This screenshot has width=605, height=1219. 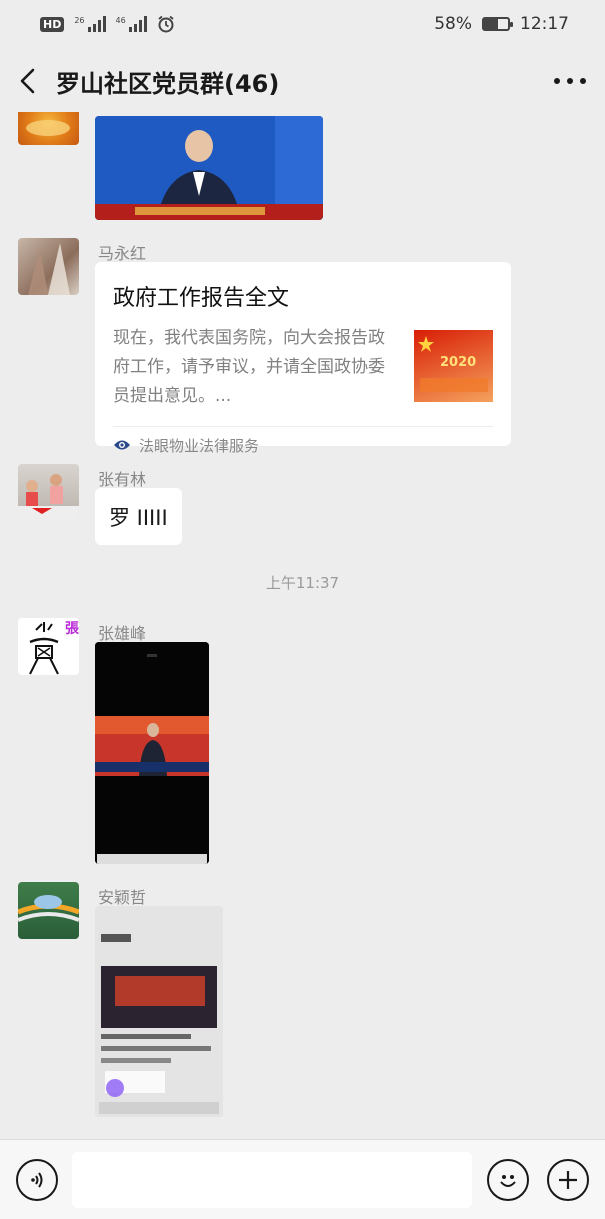 I want to click on input-bar, so click(x=302, y=1179).